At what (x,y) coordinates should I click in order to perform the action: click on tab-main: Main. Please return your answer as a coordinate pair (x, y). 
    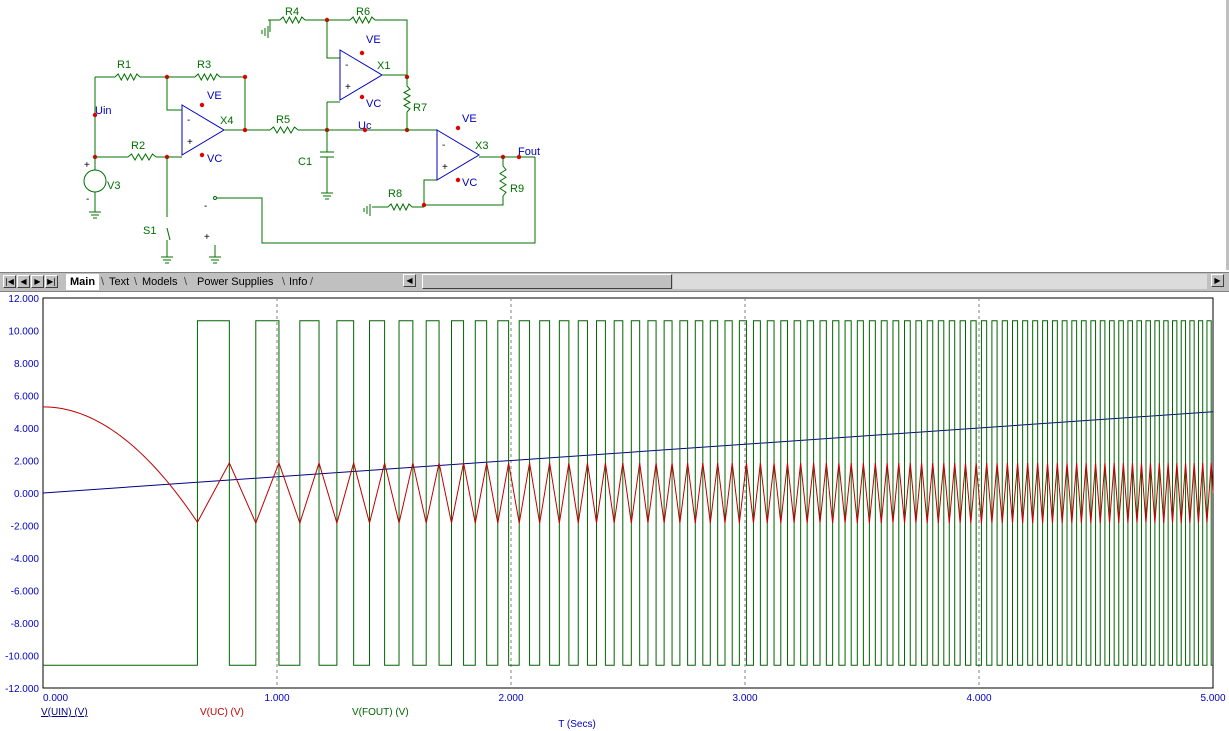
    Looking at the image, I should click on (83, 282).